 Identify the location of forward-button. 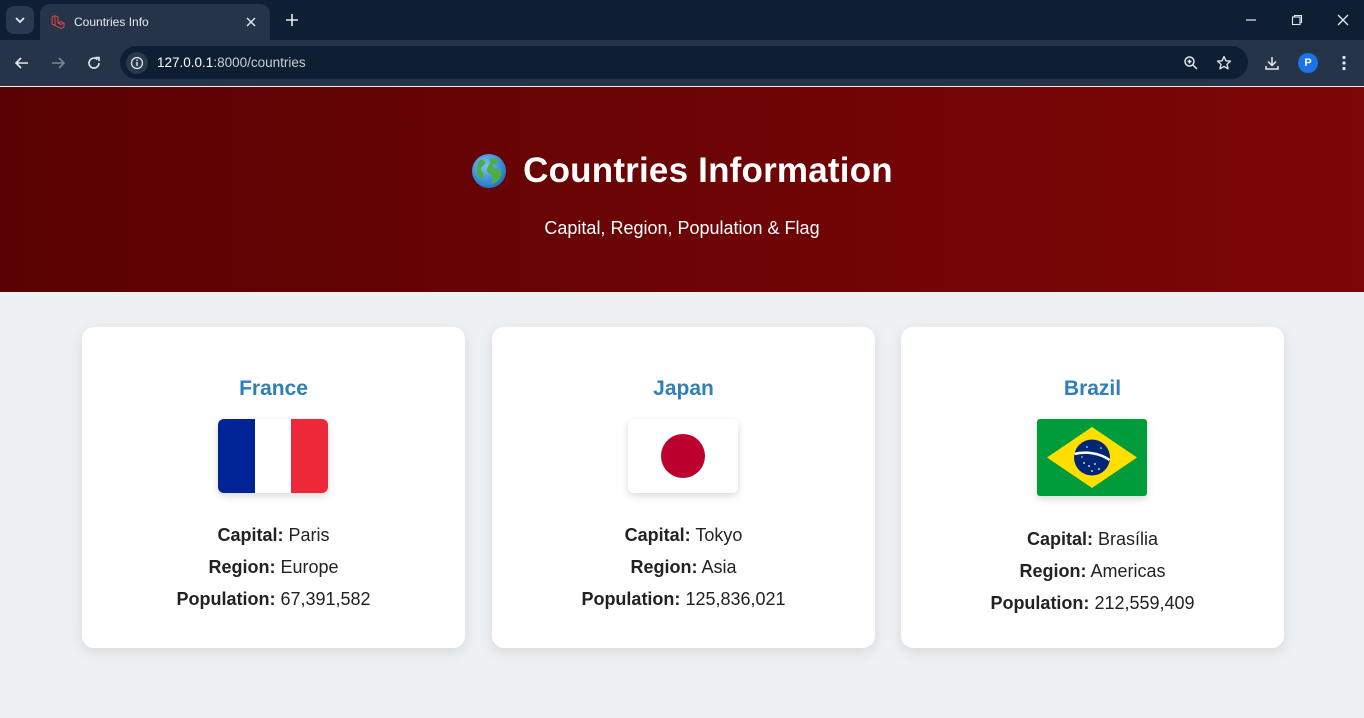
(58, 63).